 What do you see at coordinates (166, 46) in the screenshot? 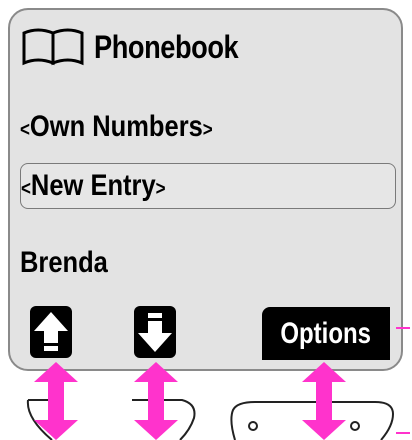
I see `page-title: Phonebook` at bounding box center [166, 46].